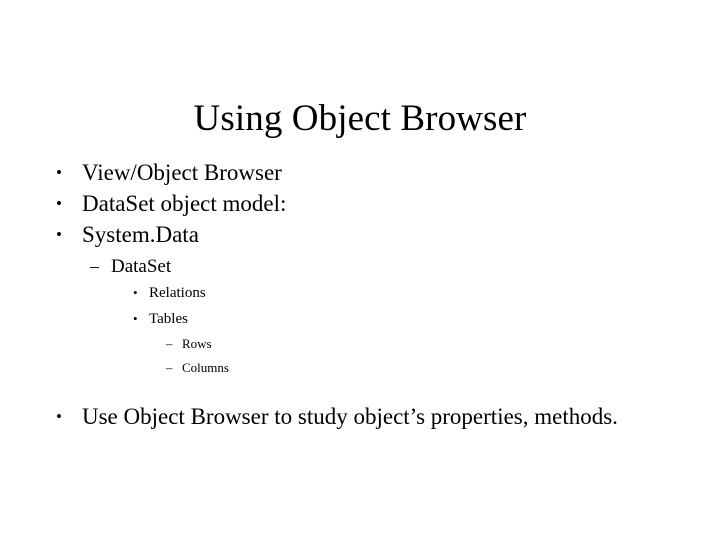 This screenshot has height=540, width=720. I want to click on list-item-level3-relations: • Relations, so click(426, 293).